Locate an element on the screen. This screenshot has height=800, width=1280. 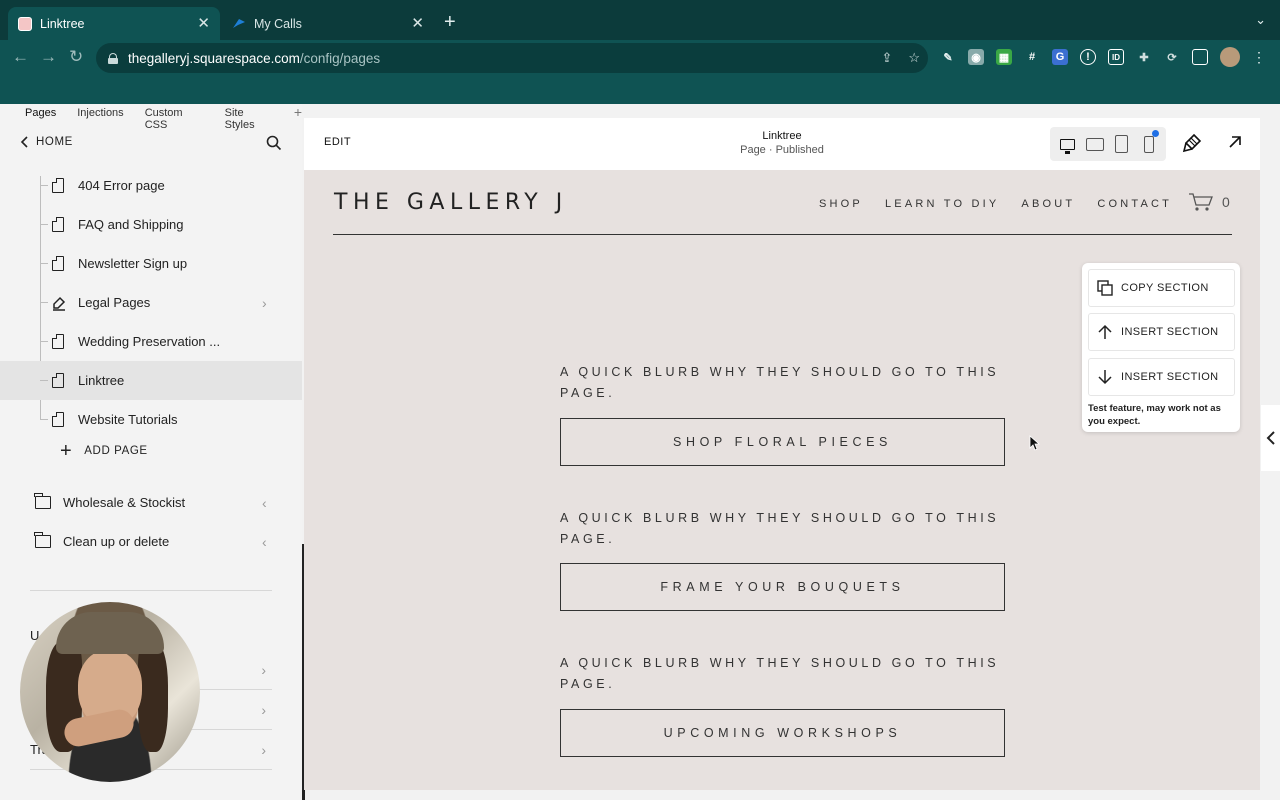
profile-avatar is located at coordinates (1230, 57).